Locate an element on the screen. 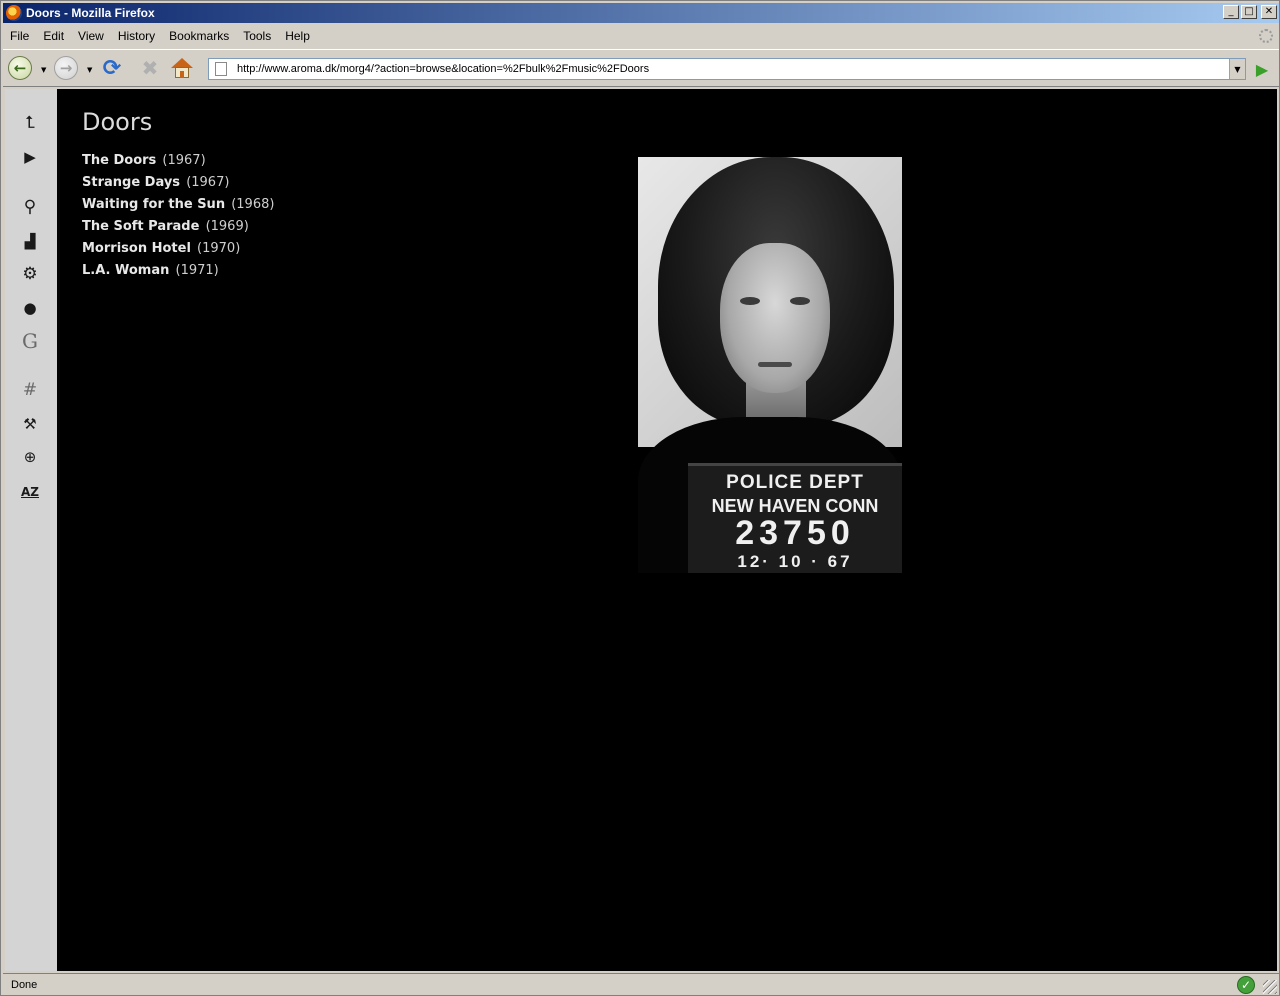 This screenshot has width=1280, height=996. menu-history: History is located at coordinates (136, 36).